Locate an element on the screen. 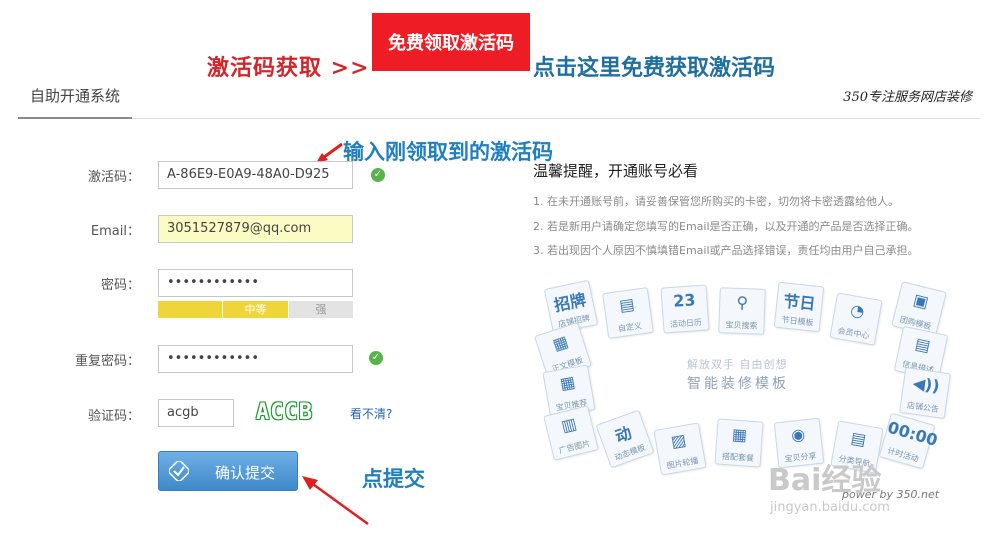  code-valid-check-icon: ✓ is located at coordinates (378, 175).